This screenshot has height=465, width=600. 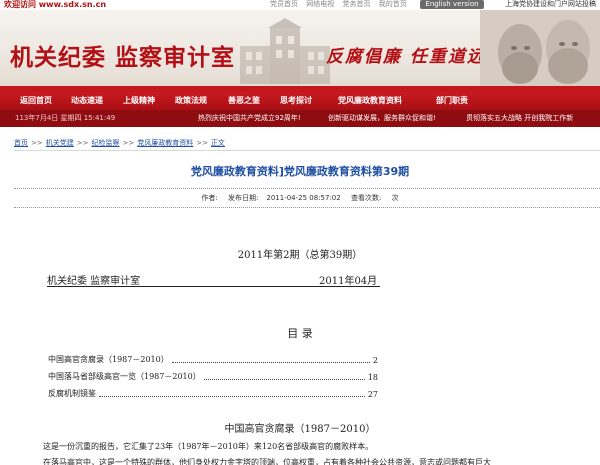 What do you see at coordinates (393, 4) in the screenshot?
I see `top-link-my-home: 我的首页` at bounding box center [393, 4].